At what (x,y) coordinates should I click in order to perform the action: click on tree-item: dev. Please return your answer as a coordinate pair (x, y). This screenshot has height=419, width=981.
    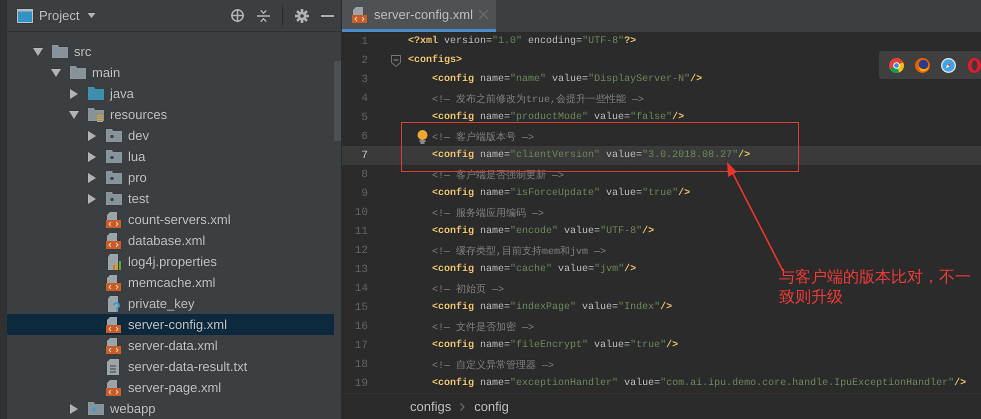
    Looking at the image, I should click on (170, 135).